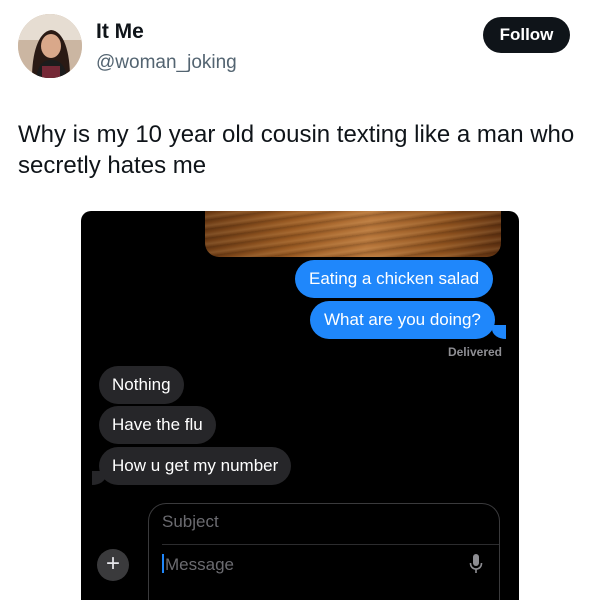 The height and width of the screenshot is (600, 600). I want to click on message-field: Message, so click(198, 564).